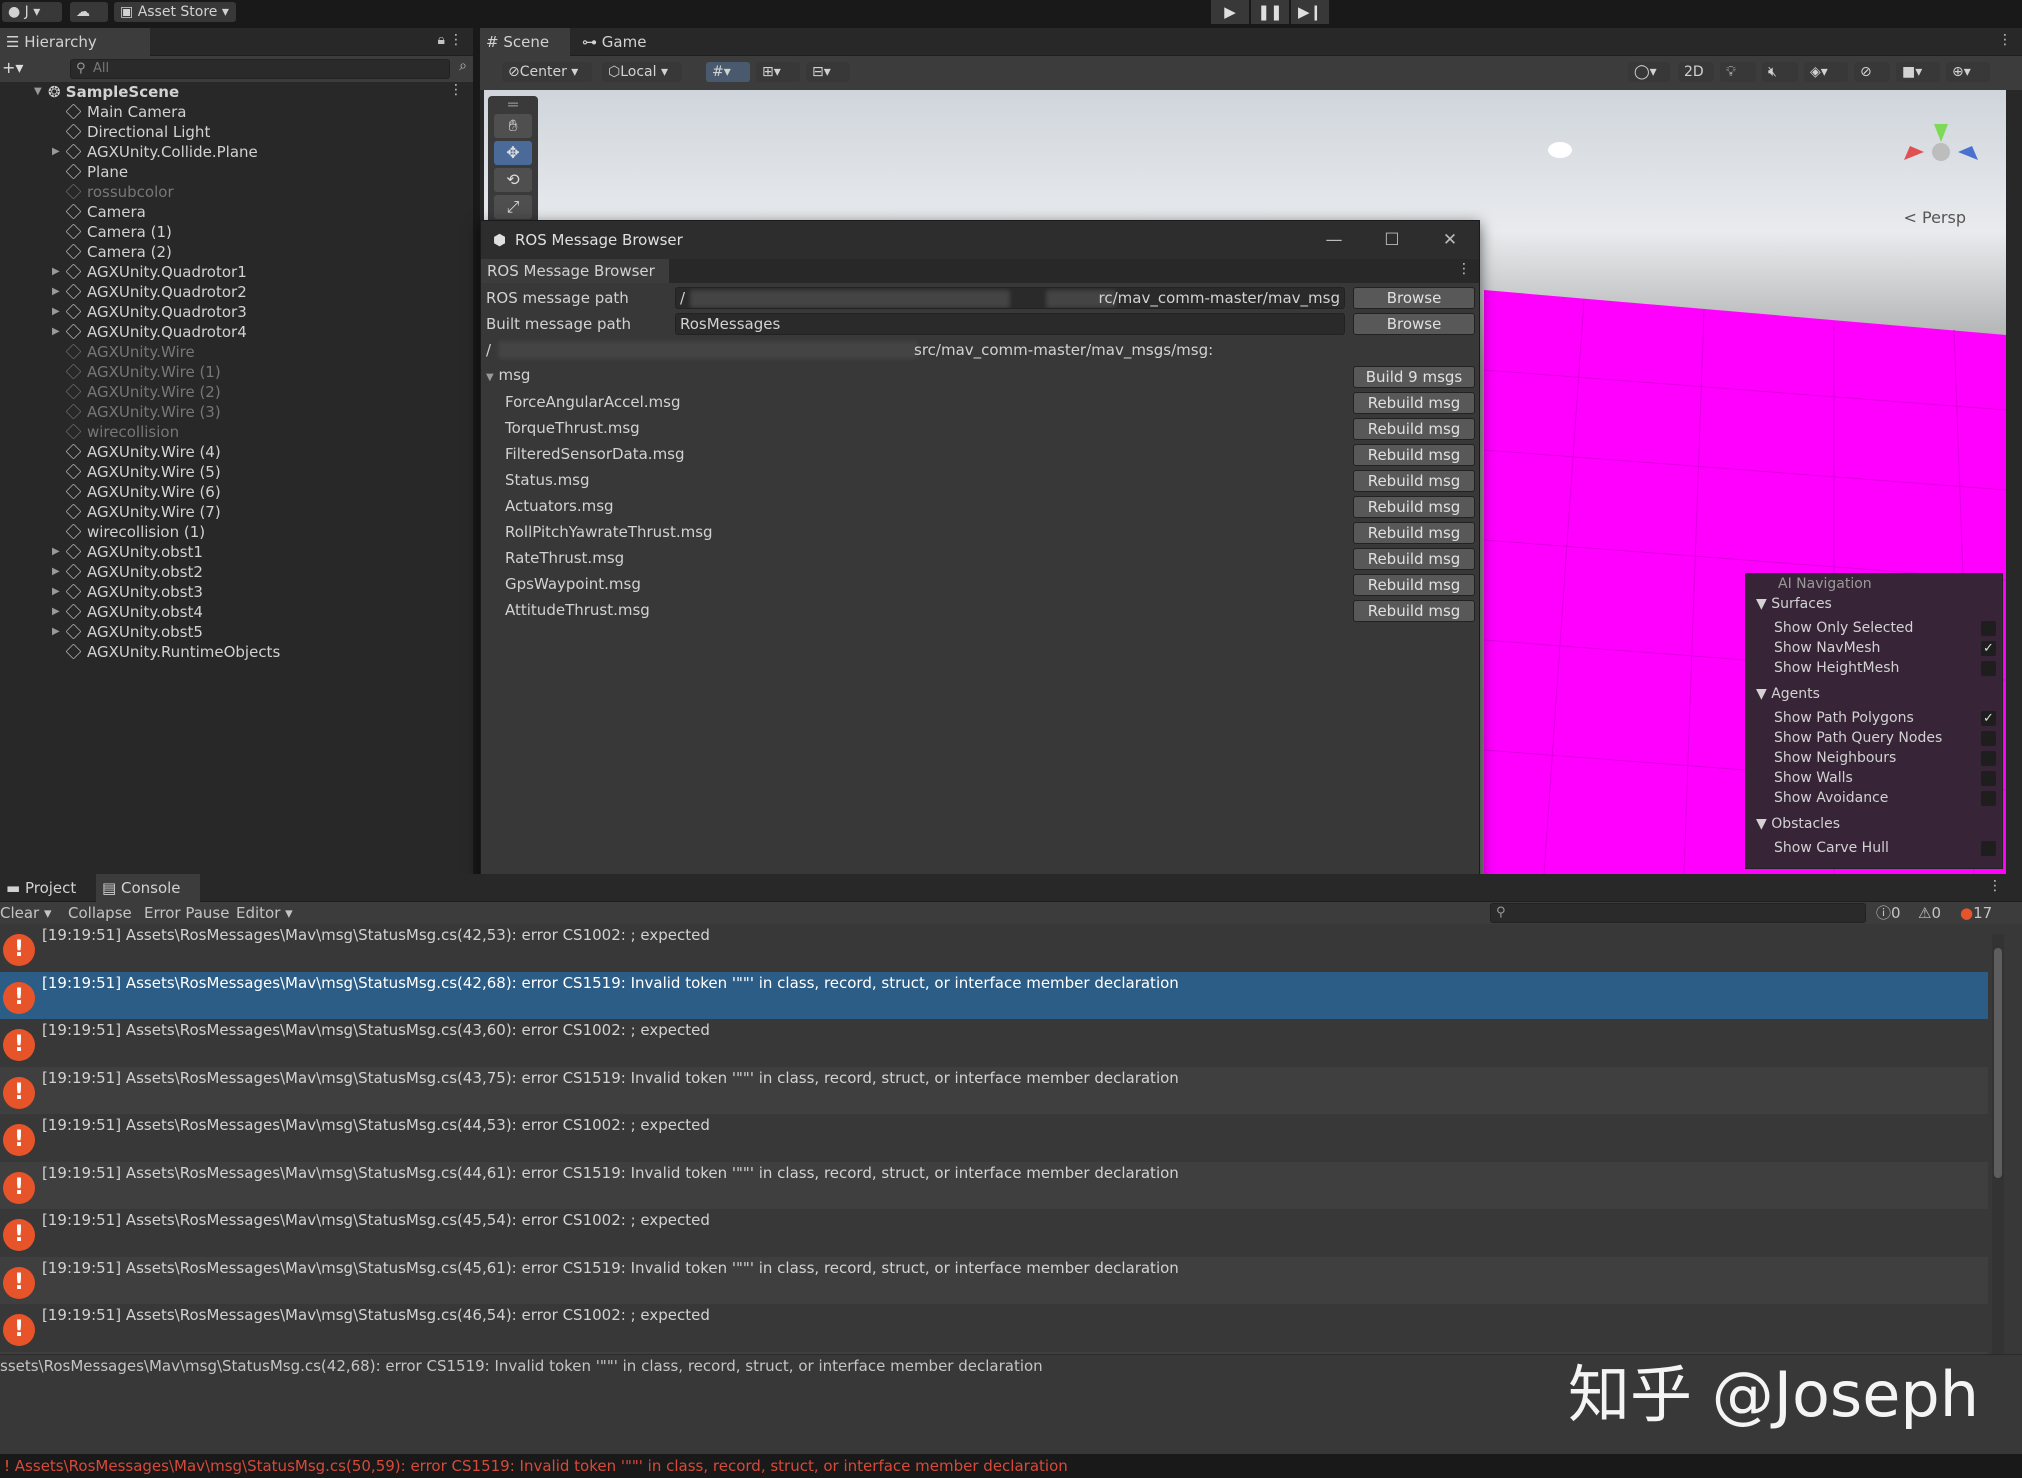  What do you see at coordinates (1310, 12) in the screenshot?
I see `step-button: ▶❙` at bounding box center [1310, 12].